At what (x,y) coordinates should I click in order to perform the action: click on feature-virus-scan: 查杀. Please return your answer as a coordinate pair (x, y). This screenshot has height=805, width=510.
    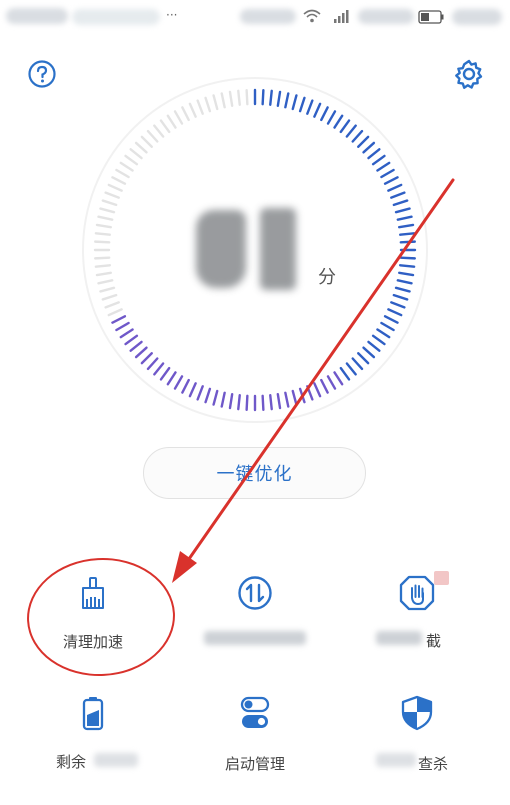
    Looking at the image, I should click on (417, 750).